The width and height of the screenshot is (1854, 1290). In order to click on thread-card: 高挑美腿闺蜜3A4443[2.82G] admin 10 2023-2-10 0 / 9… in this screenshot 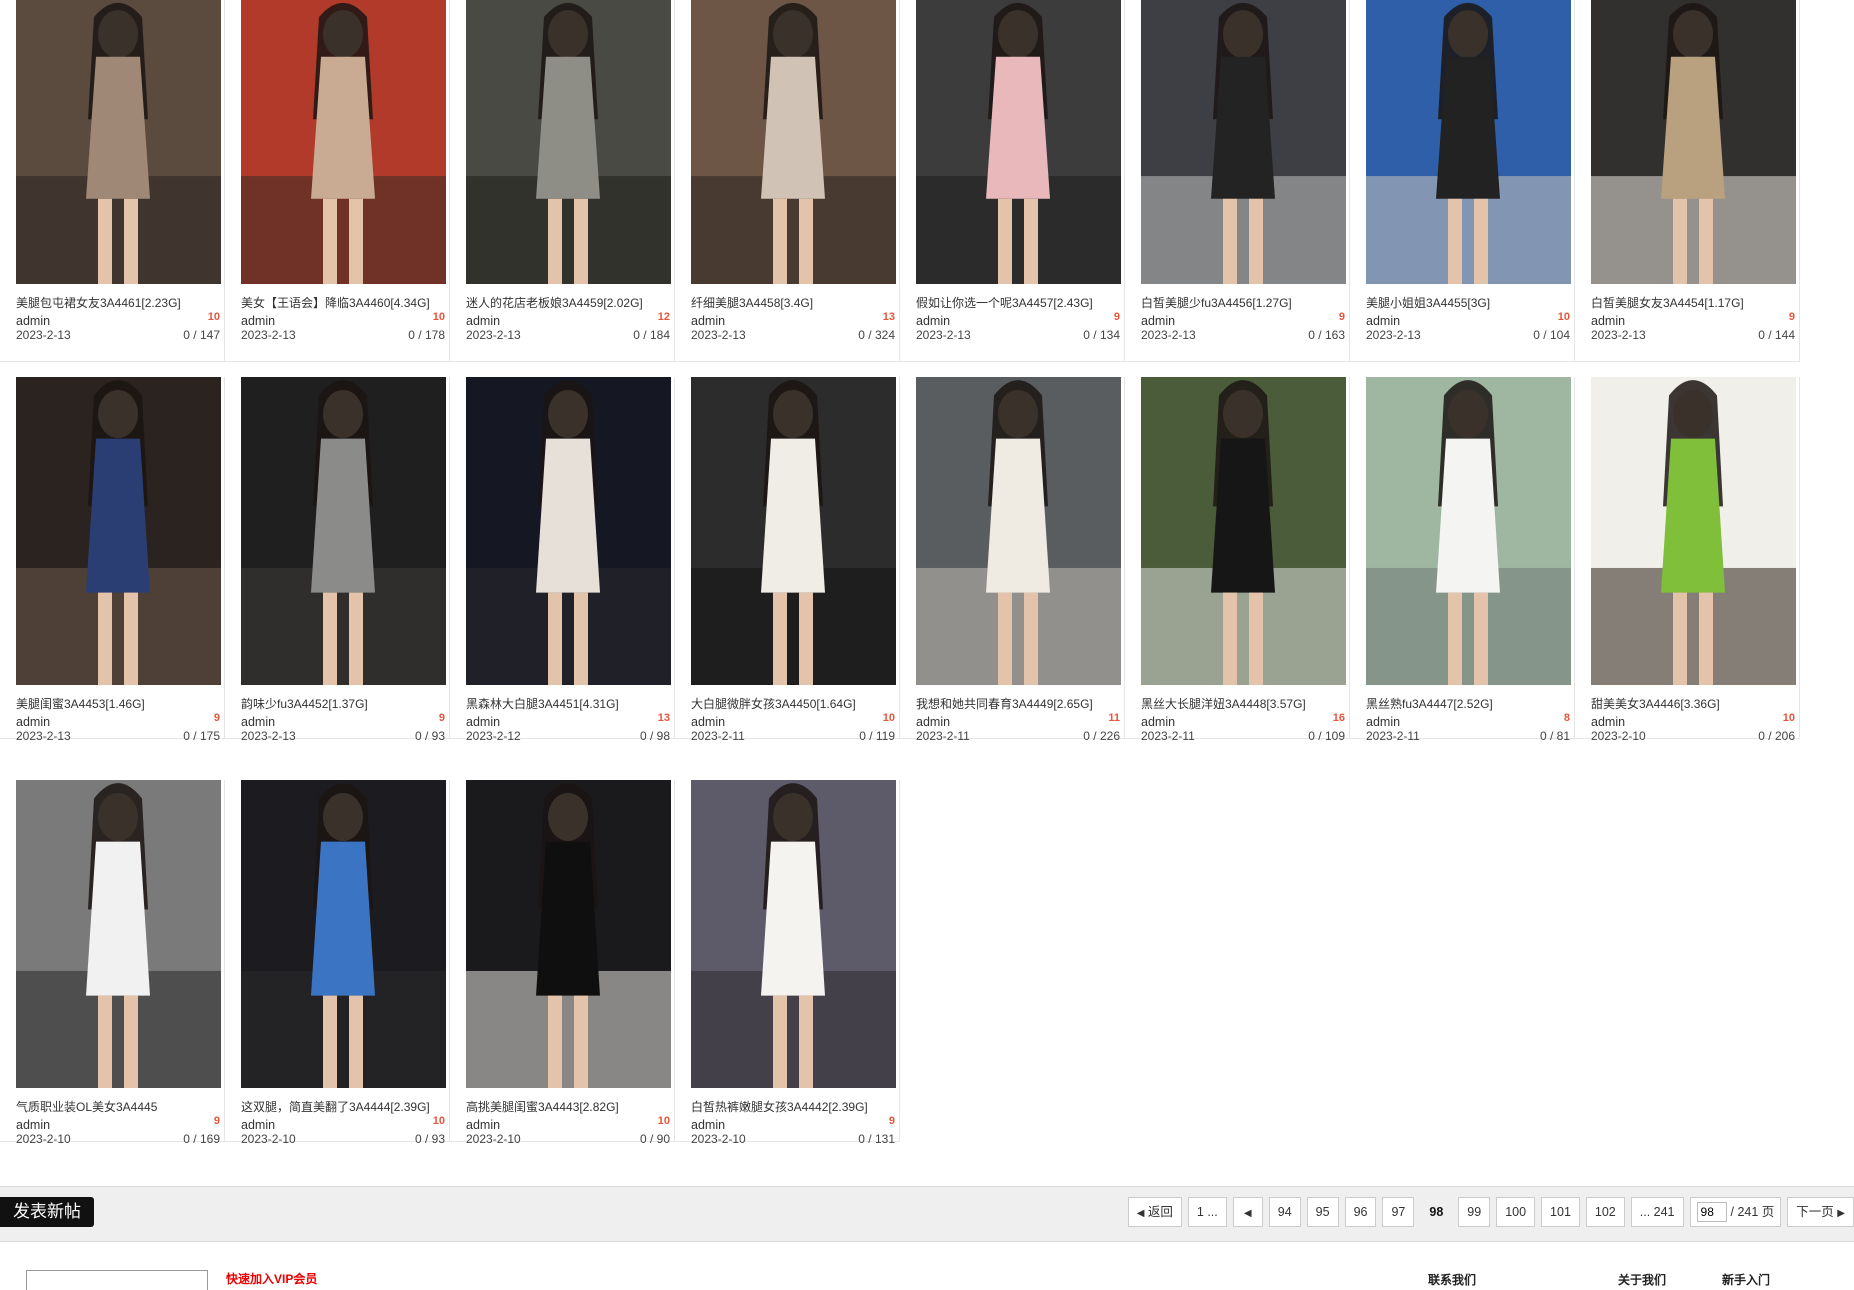, I will do `click(562, 963)`.